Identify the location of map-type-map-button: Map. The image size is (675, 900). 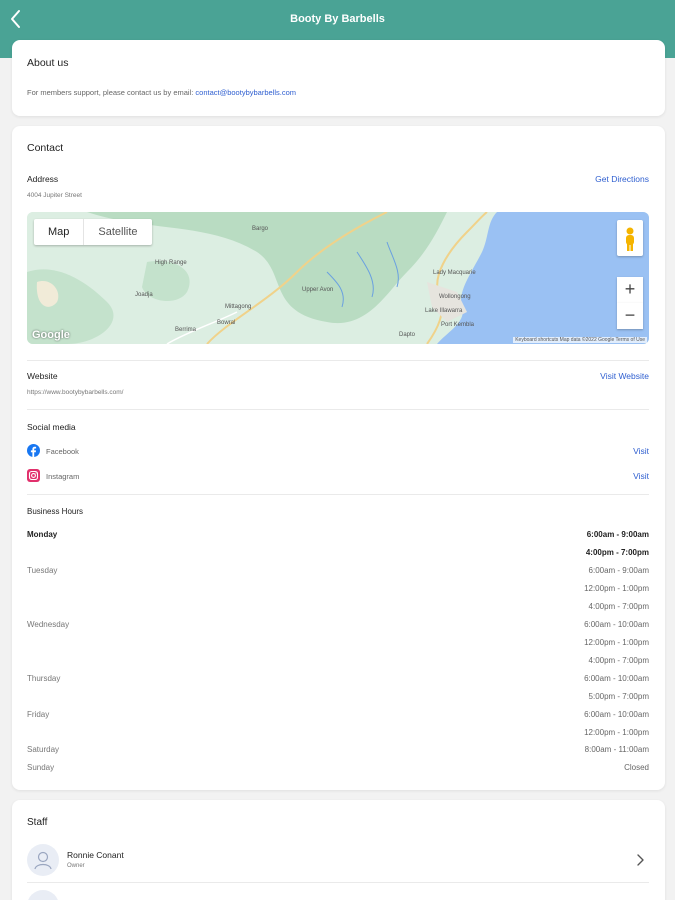
(58, 232).